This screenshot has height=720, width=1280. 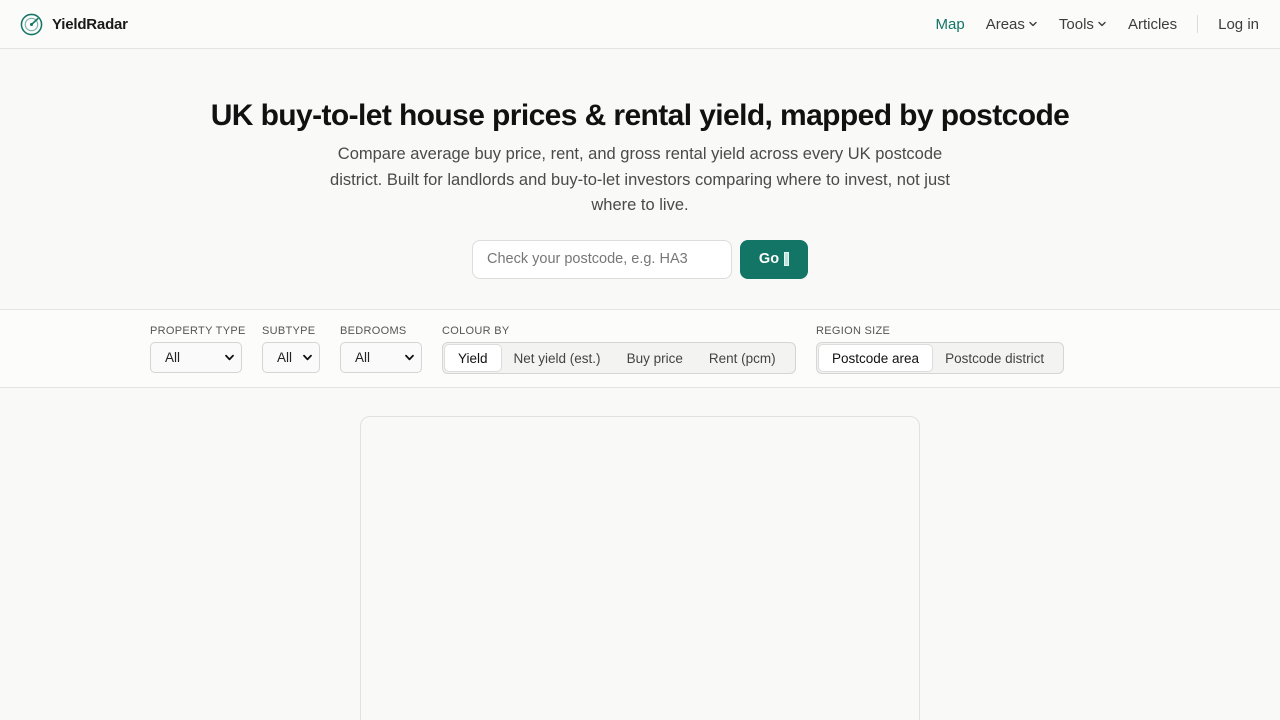 What do you see at coordinates (994, 358) in the screenshot?
I see `region-size-district: Postcode district` at bounding box center [994, 358].